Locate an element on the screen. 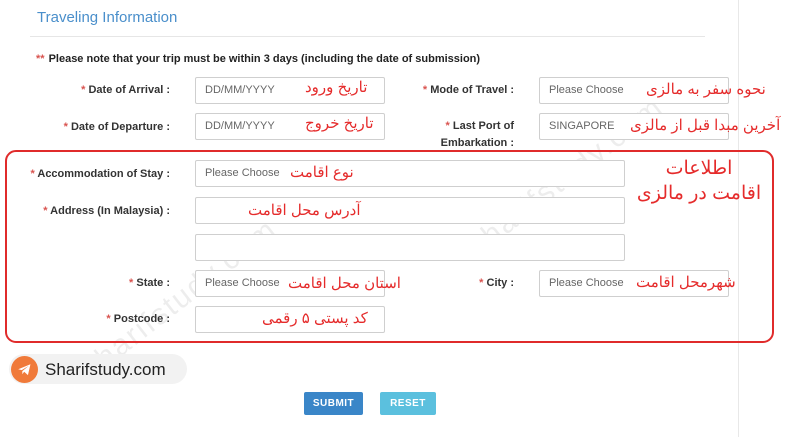 The image size is (800, 437). city-label: * City : is located at coordinates (496, 283).